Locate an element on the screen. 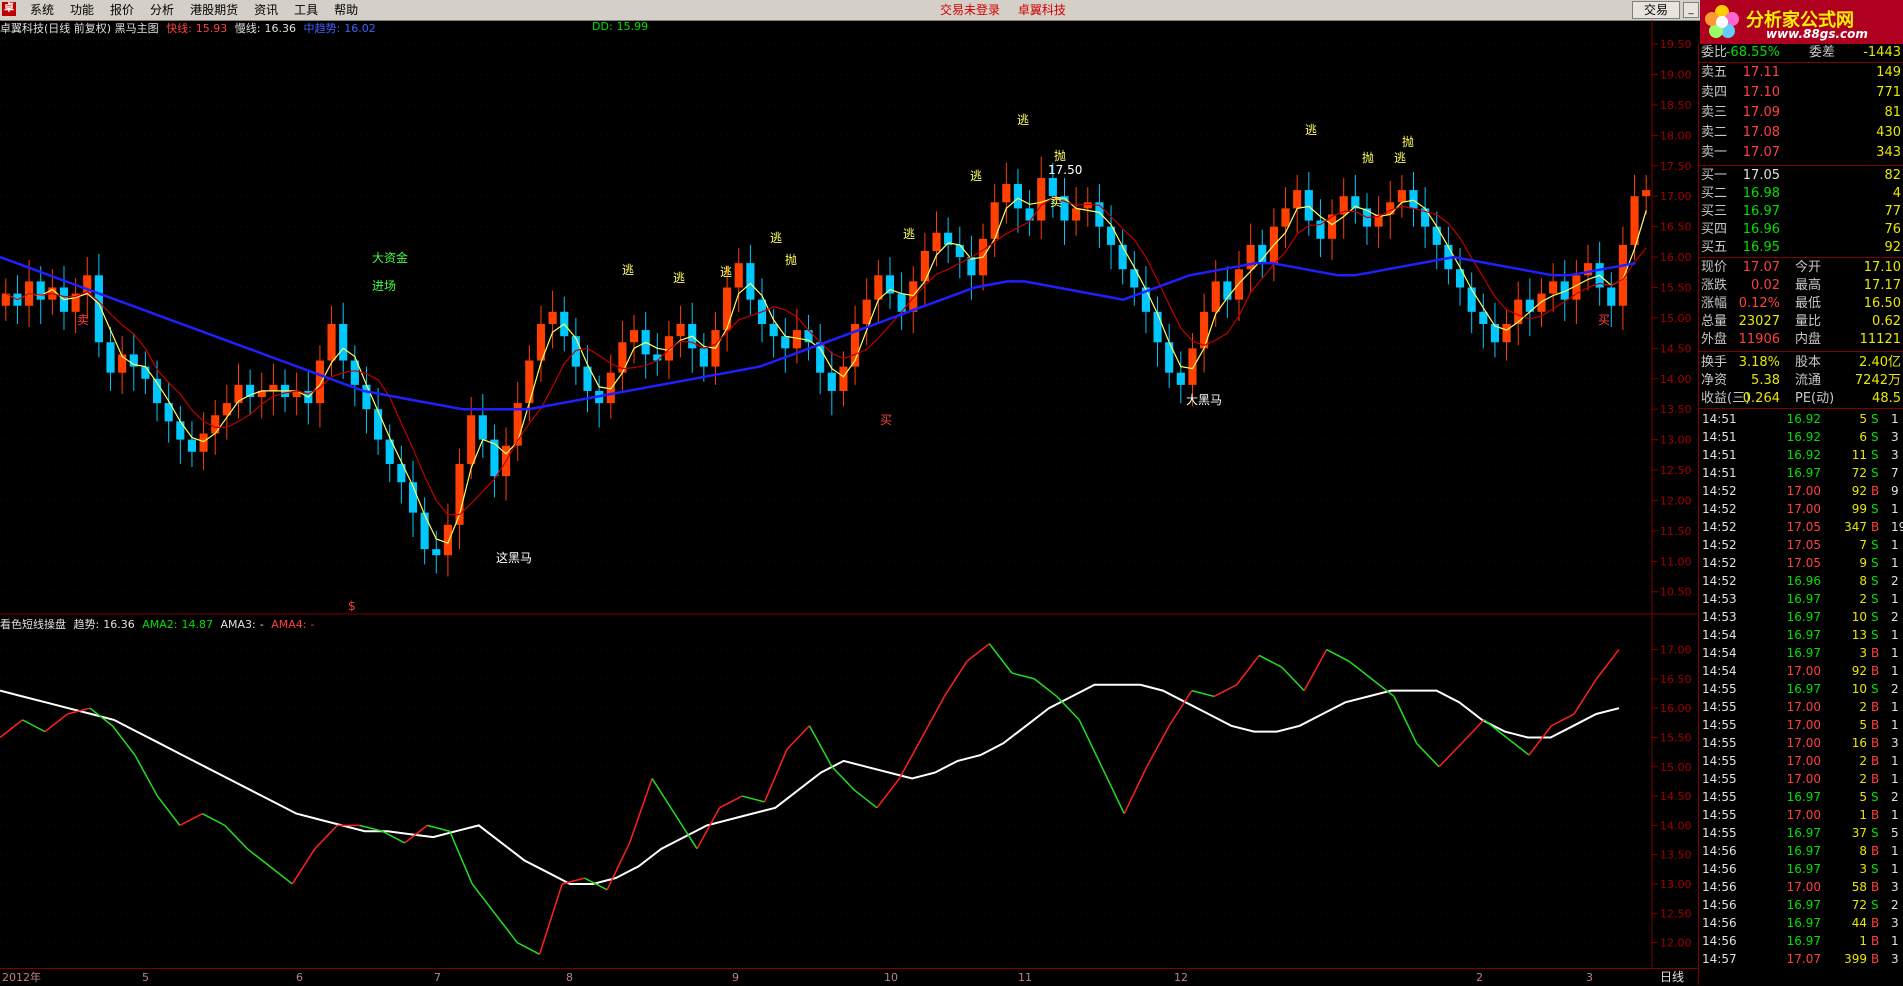 The height and width of the screenshot is (986, 1903). tick-time: 14:56 is located at coordinates (1719, 923).